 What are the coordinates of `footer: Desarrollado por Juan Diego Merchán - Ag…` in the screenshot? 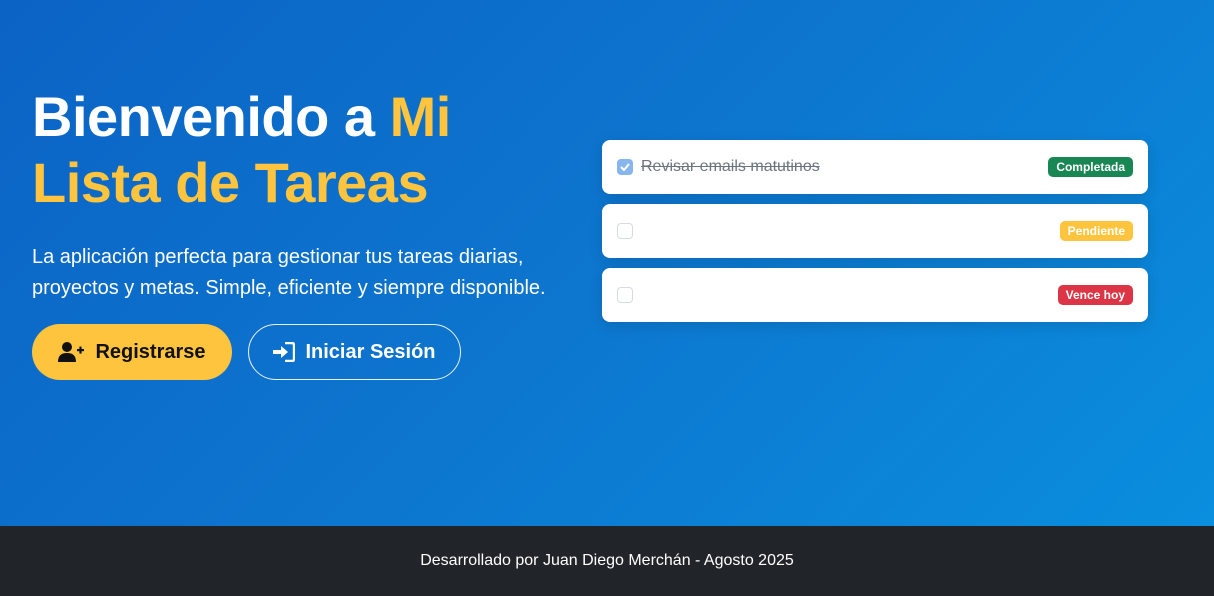 It's located at (607, 561).